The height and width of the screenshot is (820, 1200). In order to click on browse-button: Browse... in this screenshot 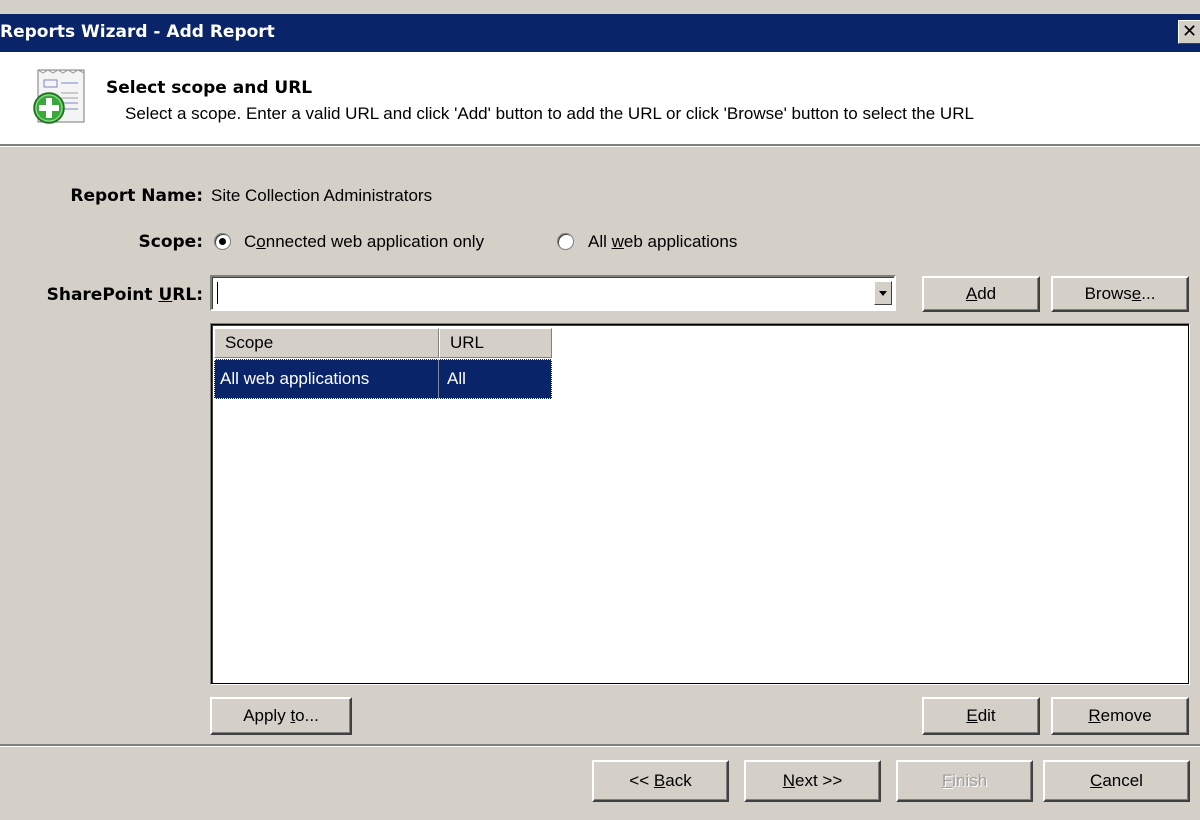, I will do `click(1120, 294)`.